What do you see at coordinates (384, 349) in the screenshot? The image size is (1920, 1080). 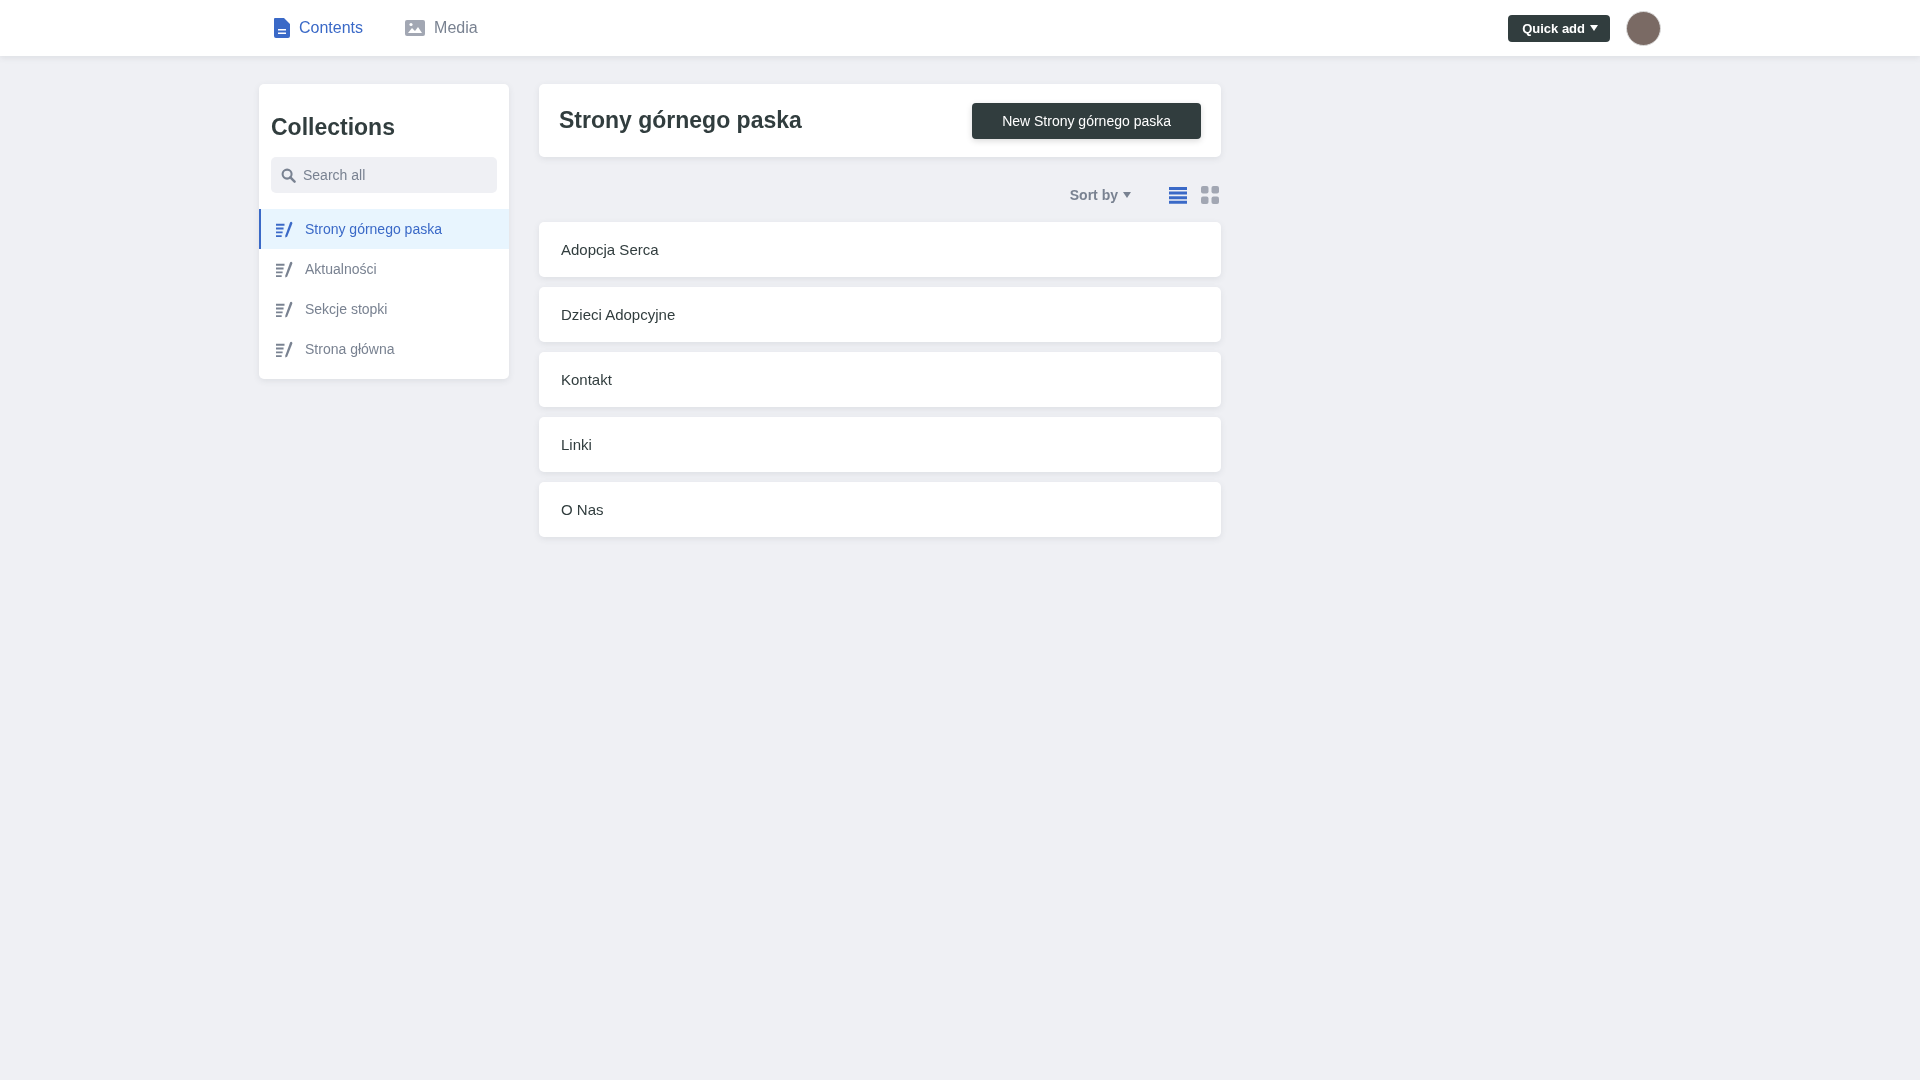 I see `collection-item: Strona główna` at bounding box center [384, 349].